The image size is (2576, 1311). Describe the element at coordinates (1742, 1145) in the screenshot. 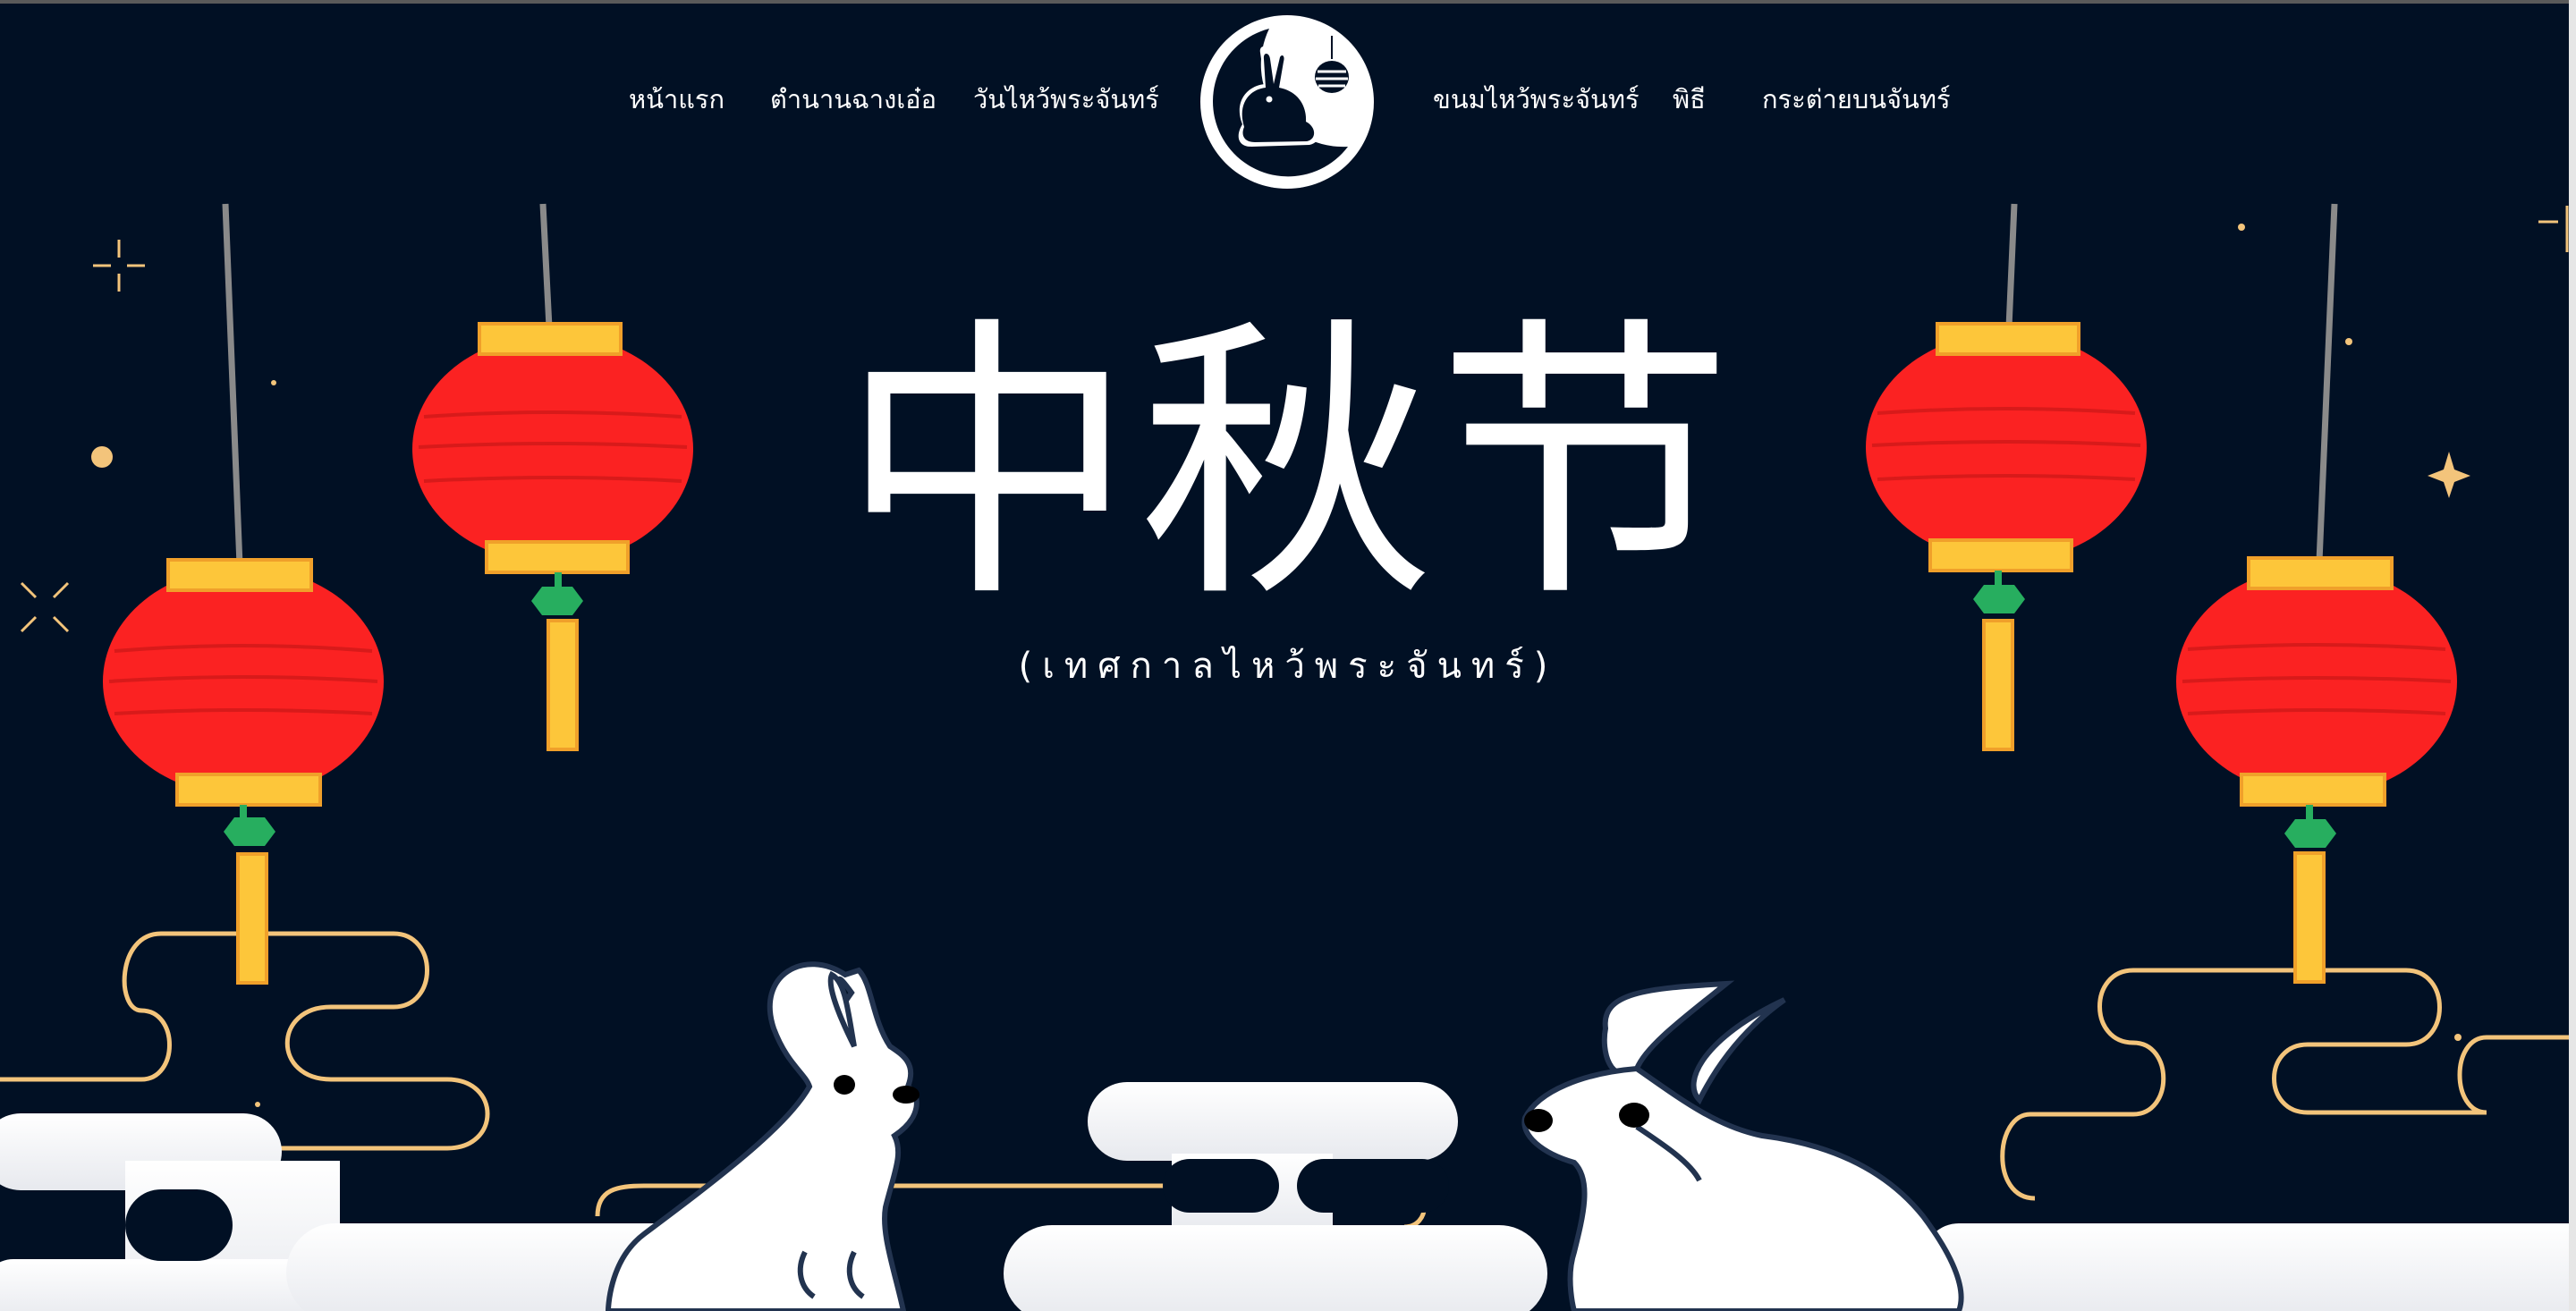

I see `rabbit-right-icon` at that location.